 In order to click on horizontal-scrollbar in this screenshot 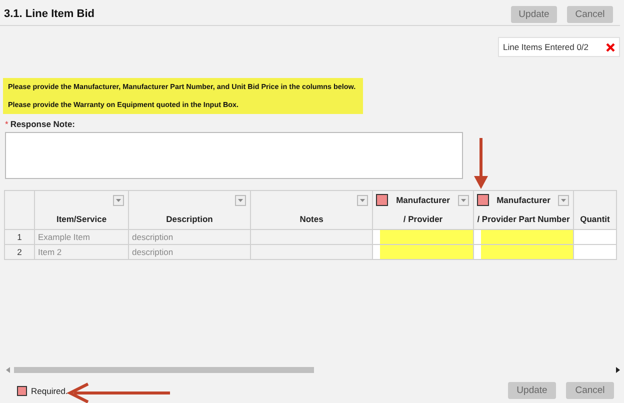, I will do `click(313, 370)`.